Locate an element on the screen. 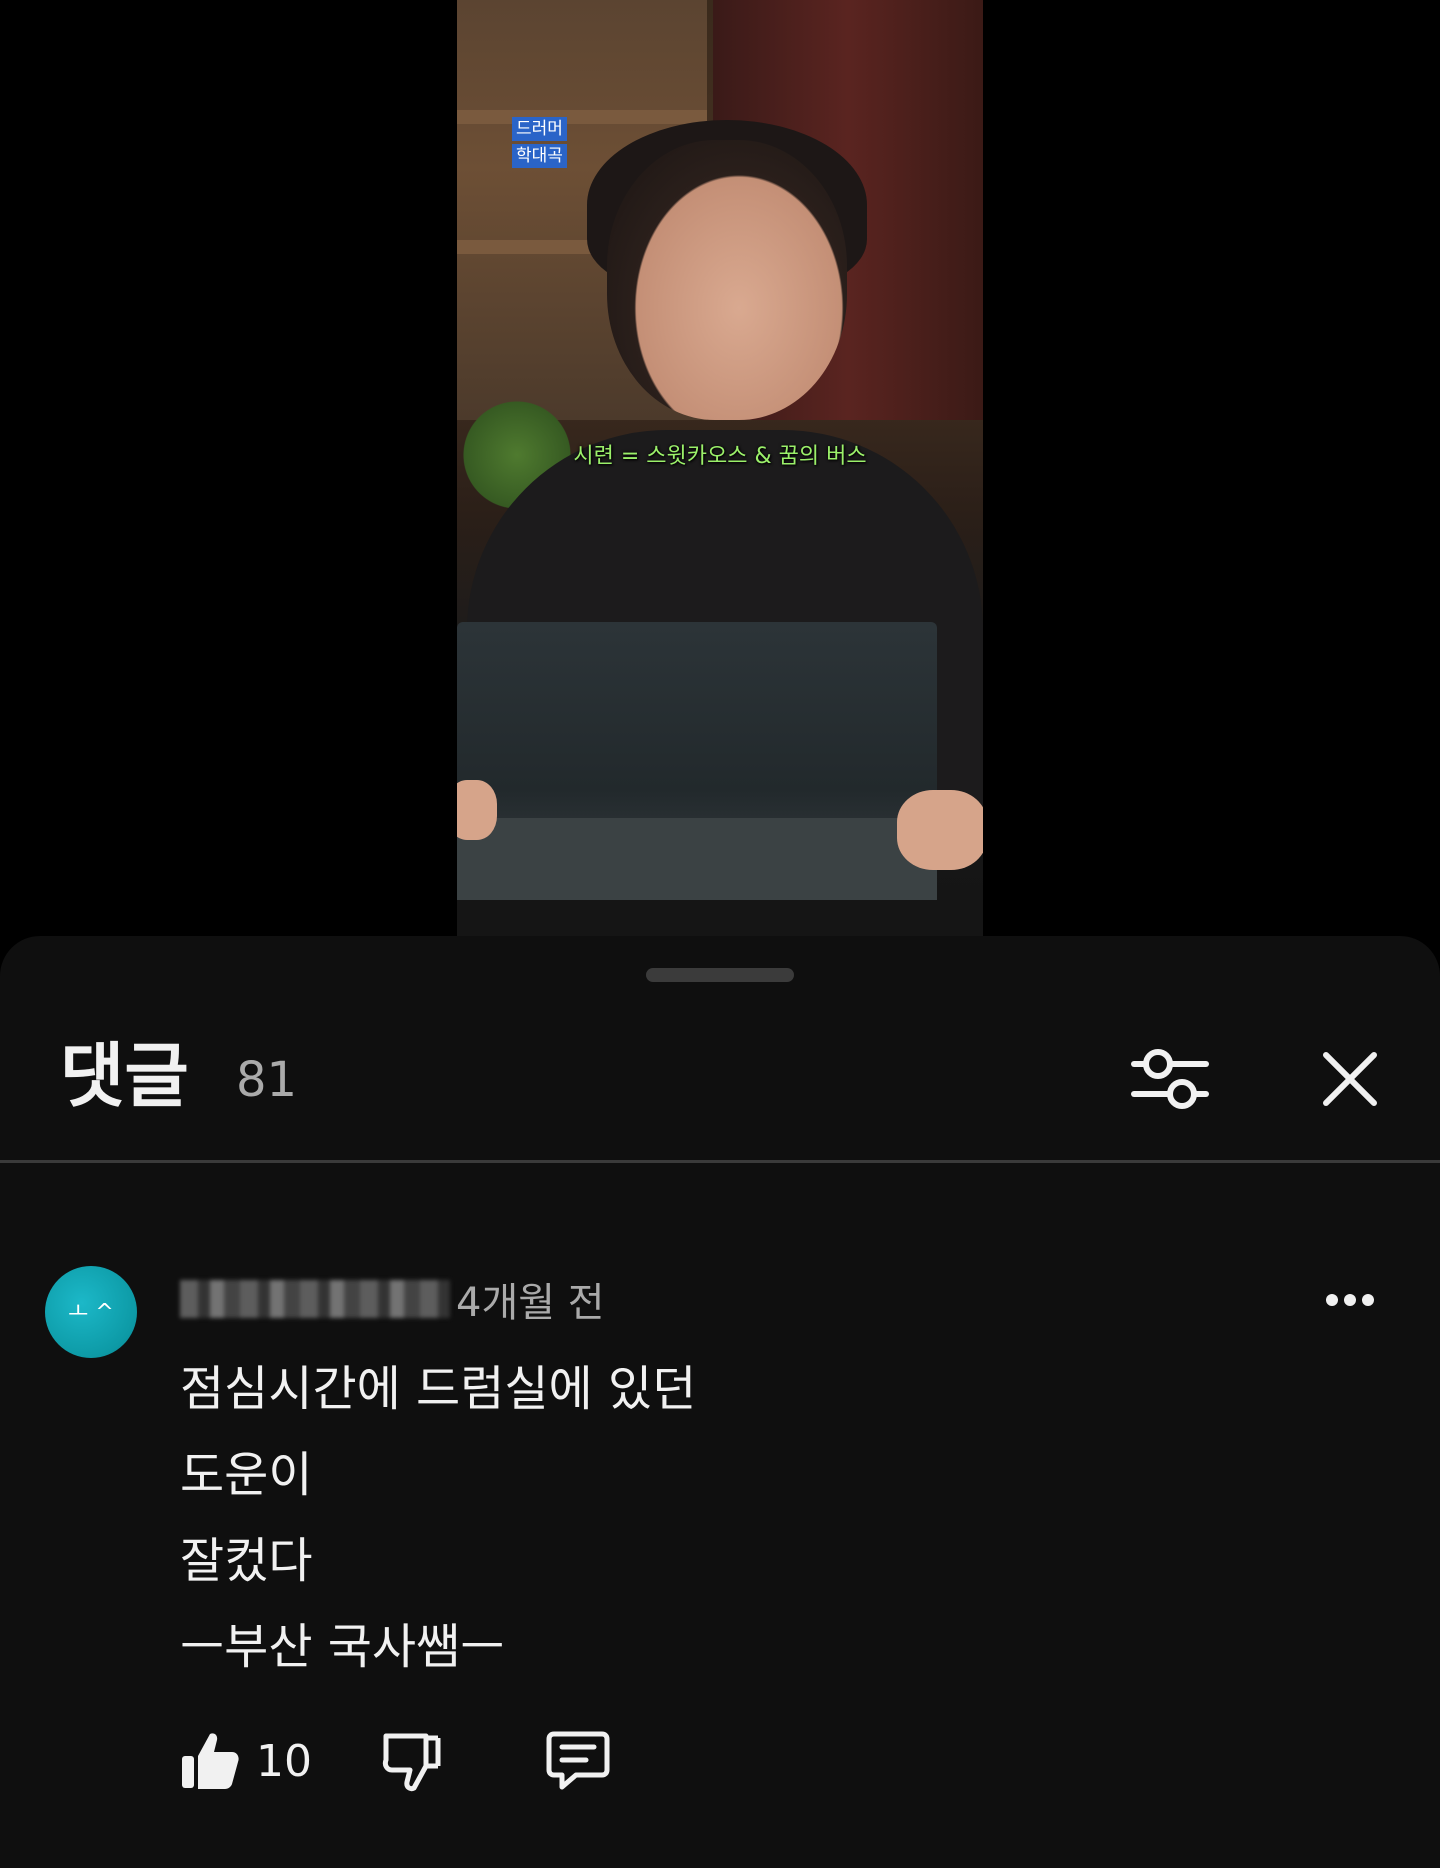  reply-button is located at coordinates (578, 1761).